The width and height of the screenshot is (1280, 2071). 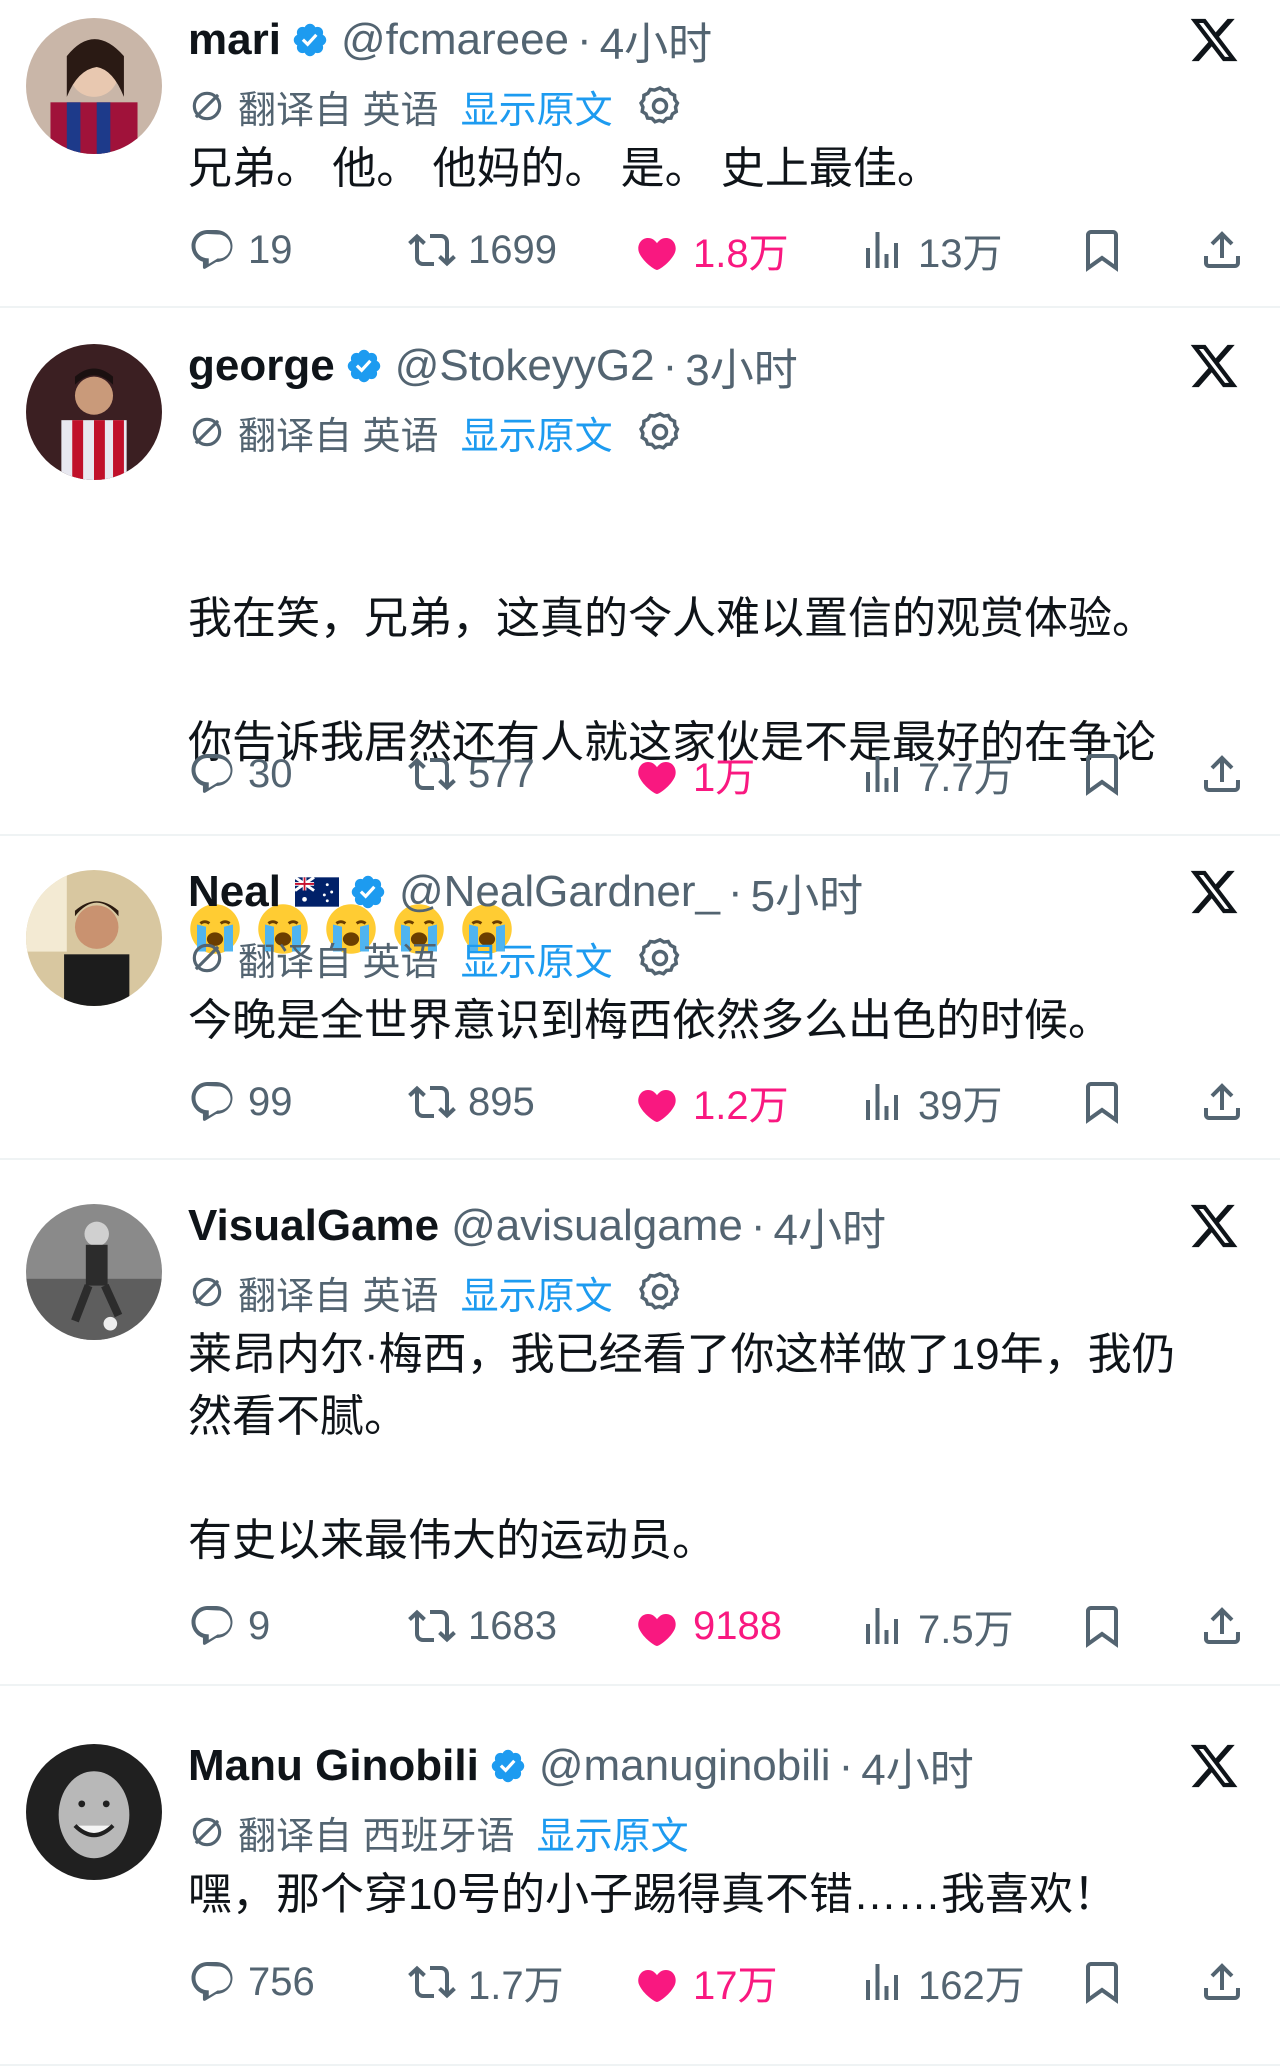 I want to click on handle: @avisualgame, so click(x=597, y=1226).